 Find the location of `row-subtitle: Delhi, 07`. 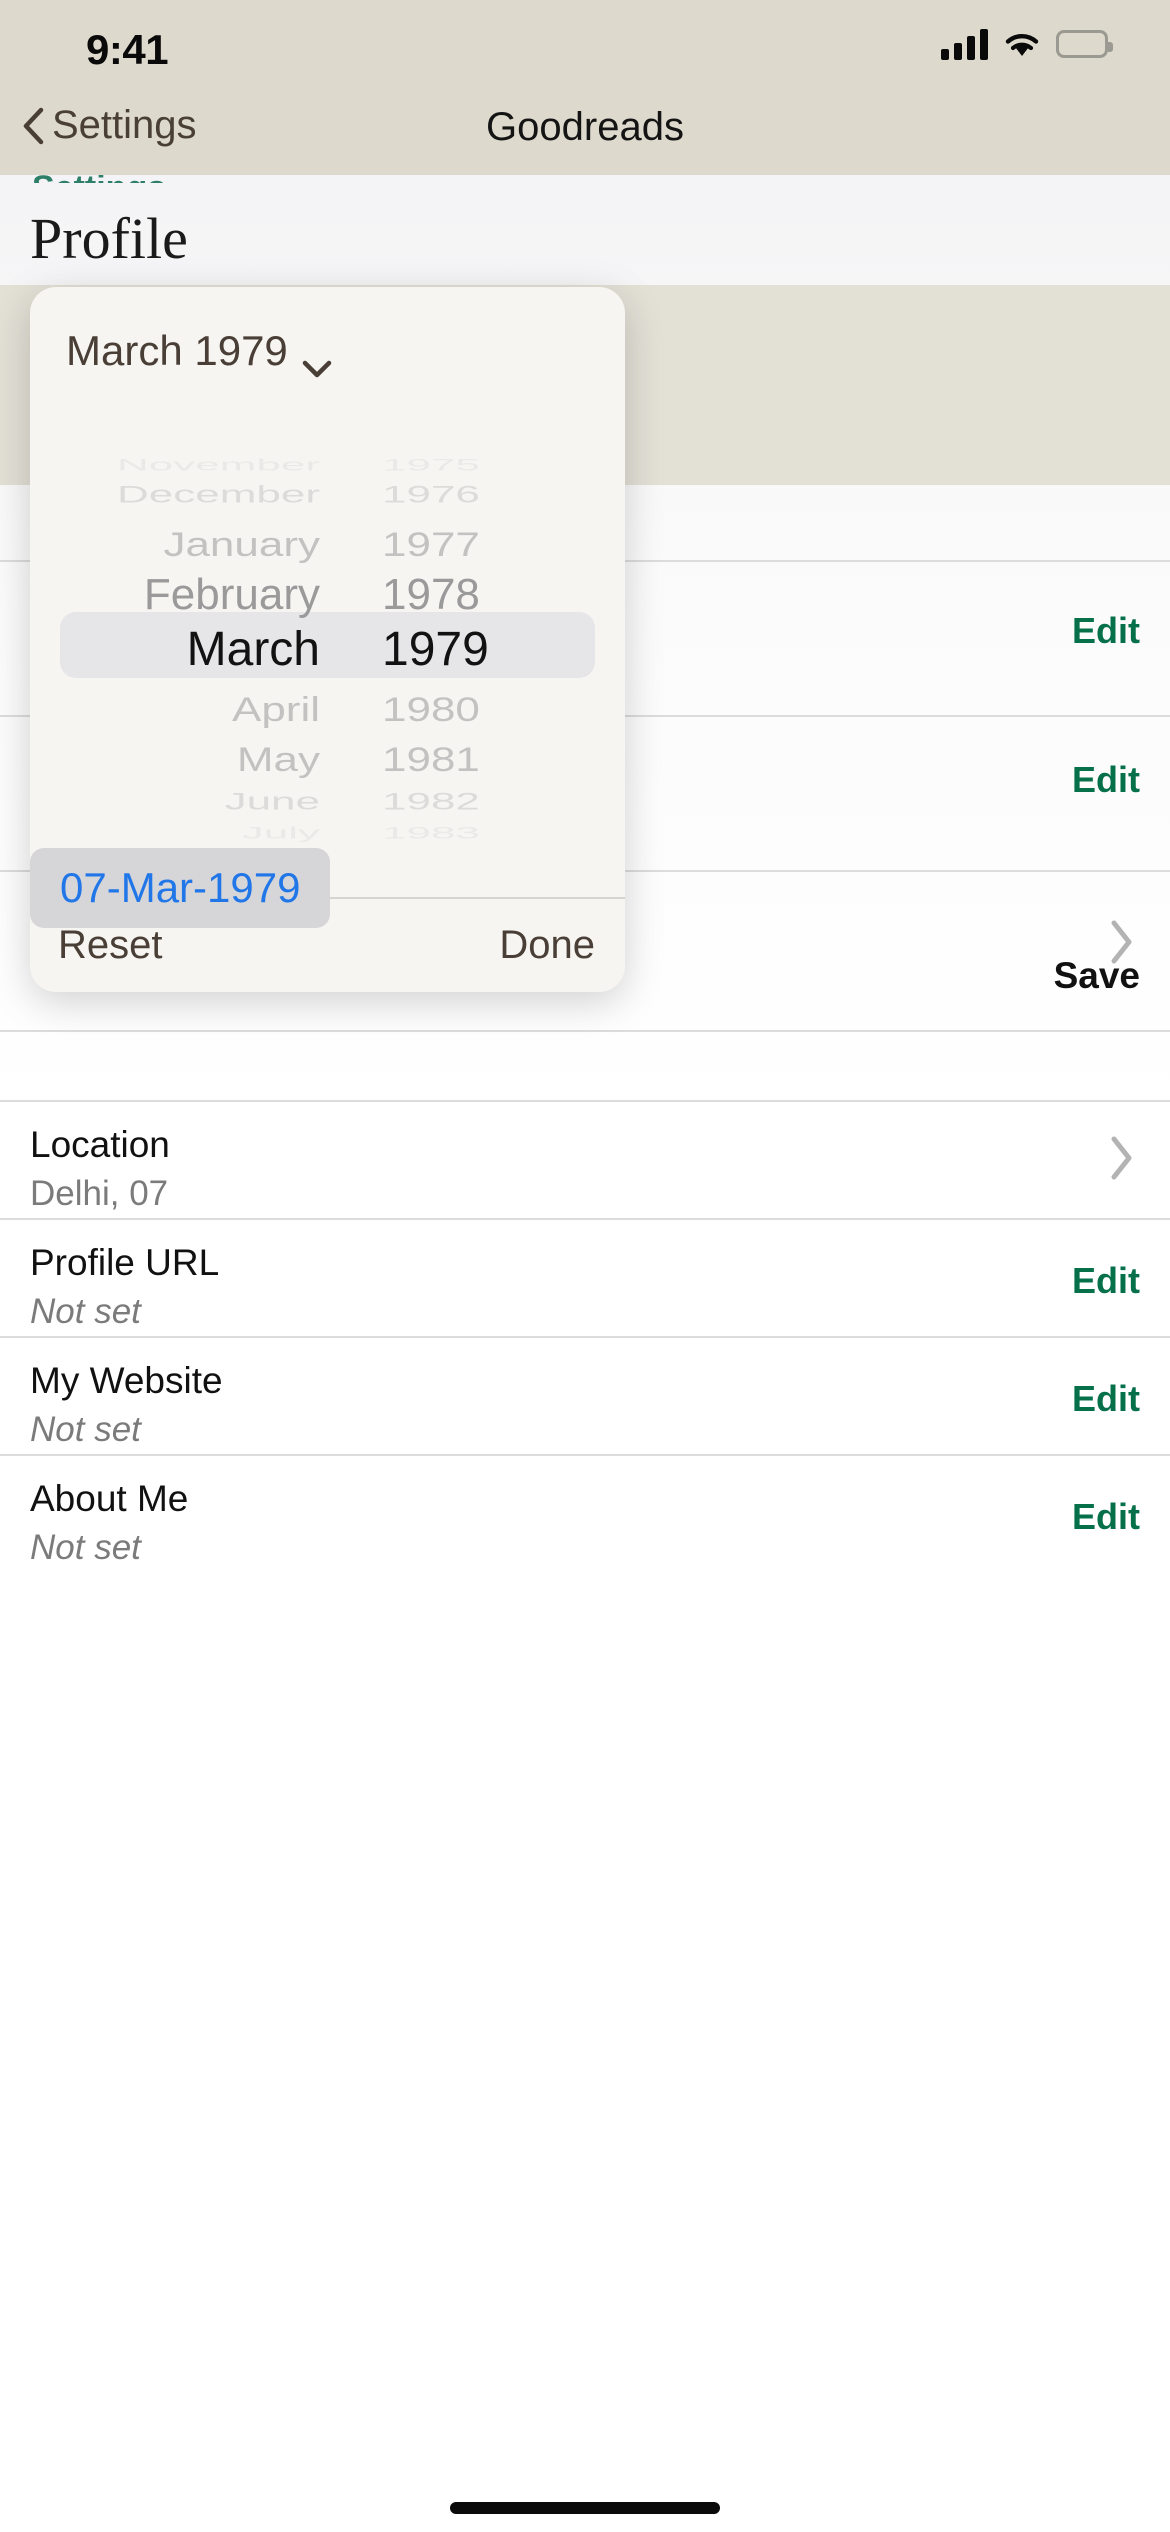

row-subtitle: Delhi, 07 is located at coordinates (99, 1193).